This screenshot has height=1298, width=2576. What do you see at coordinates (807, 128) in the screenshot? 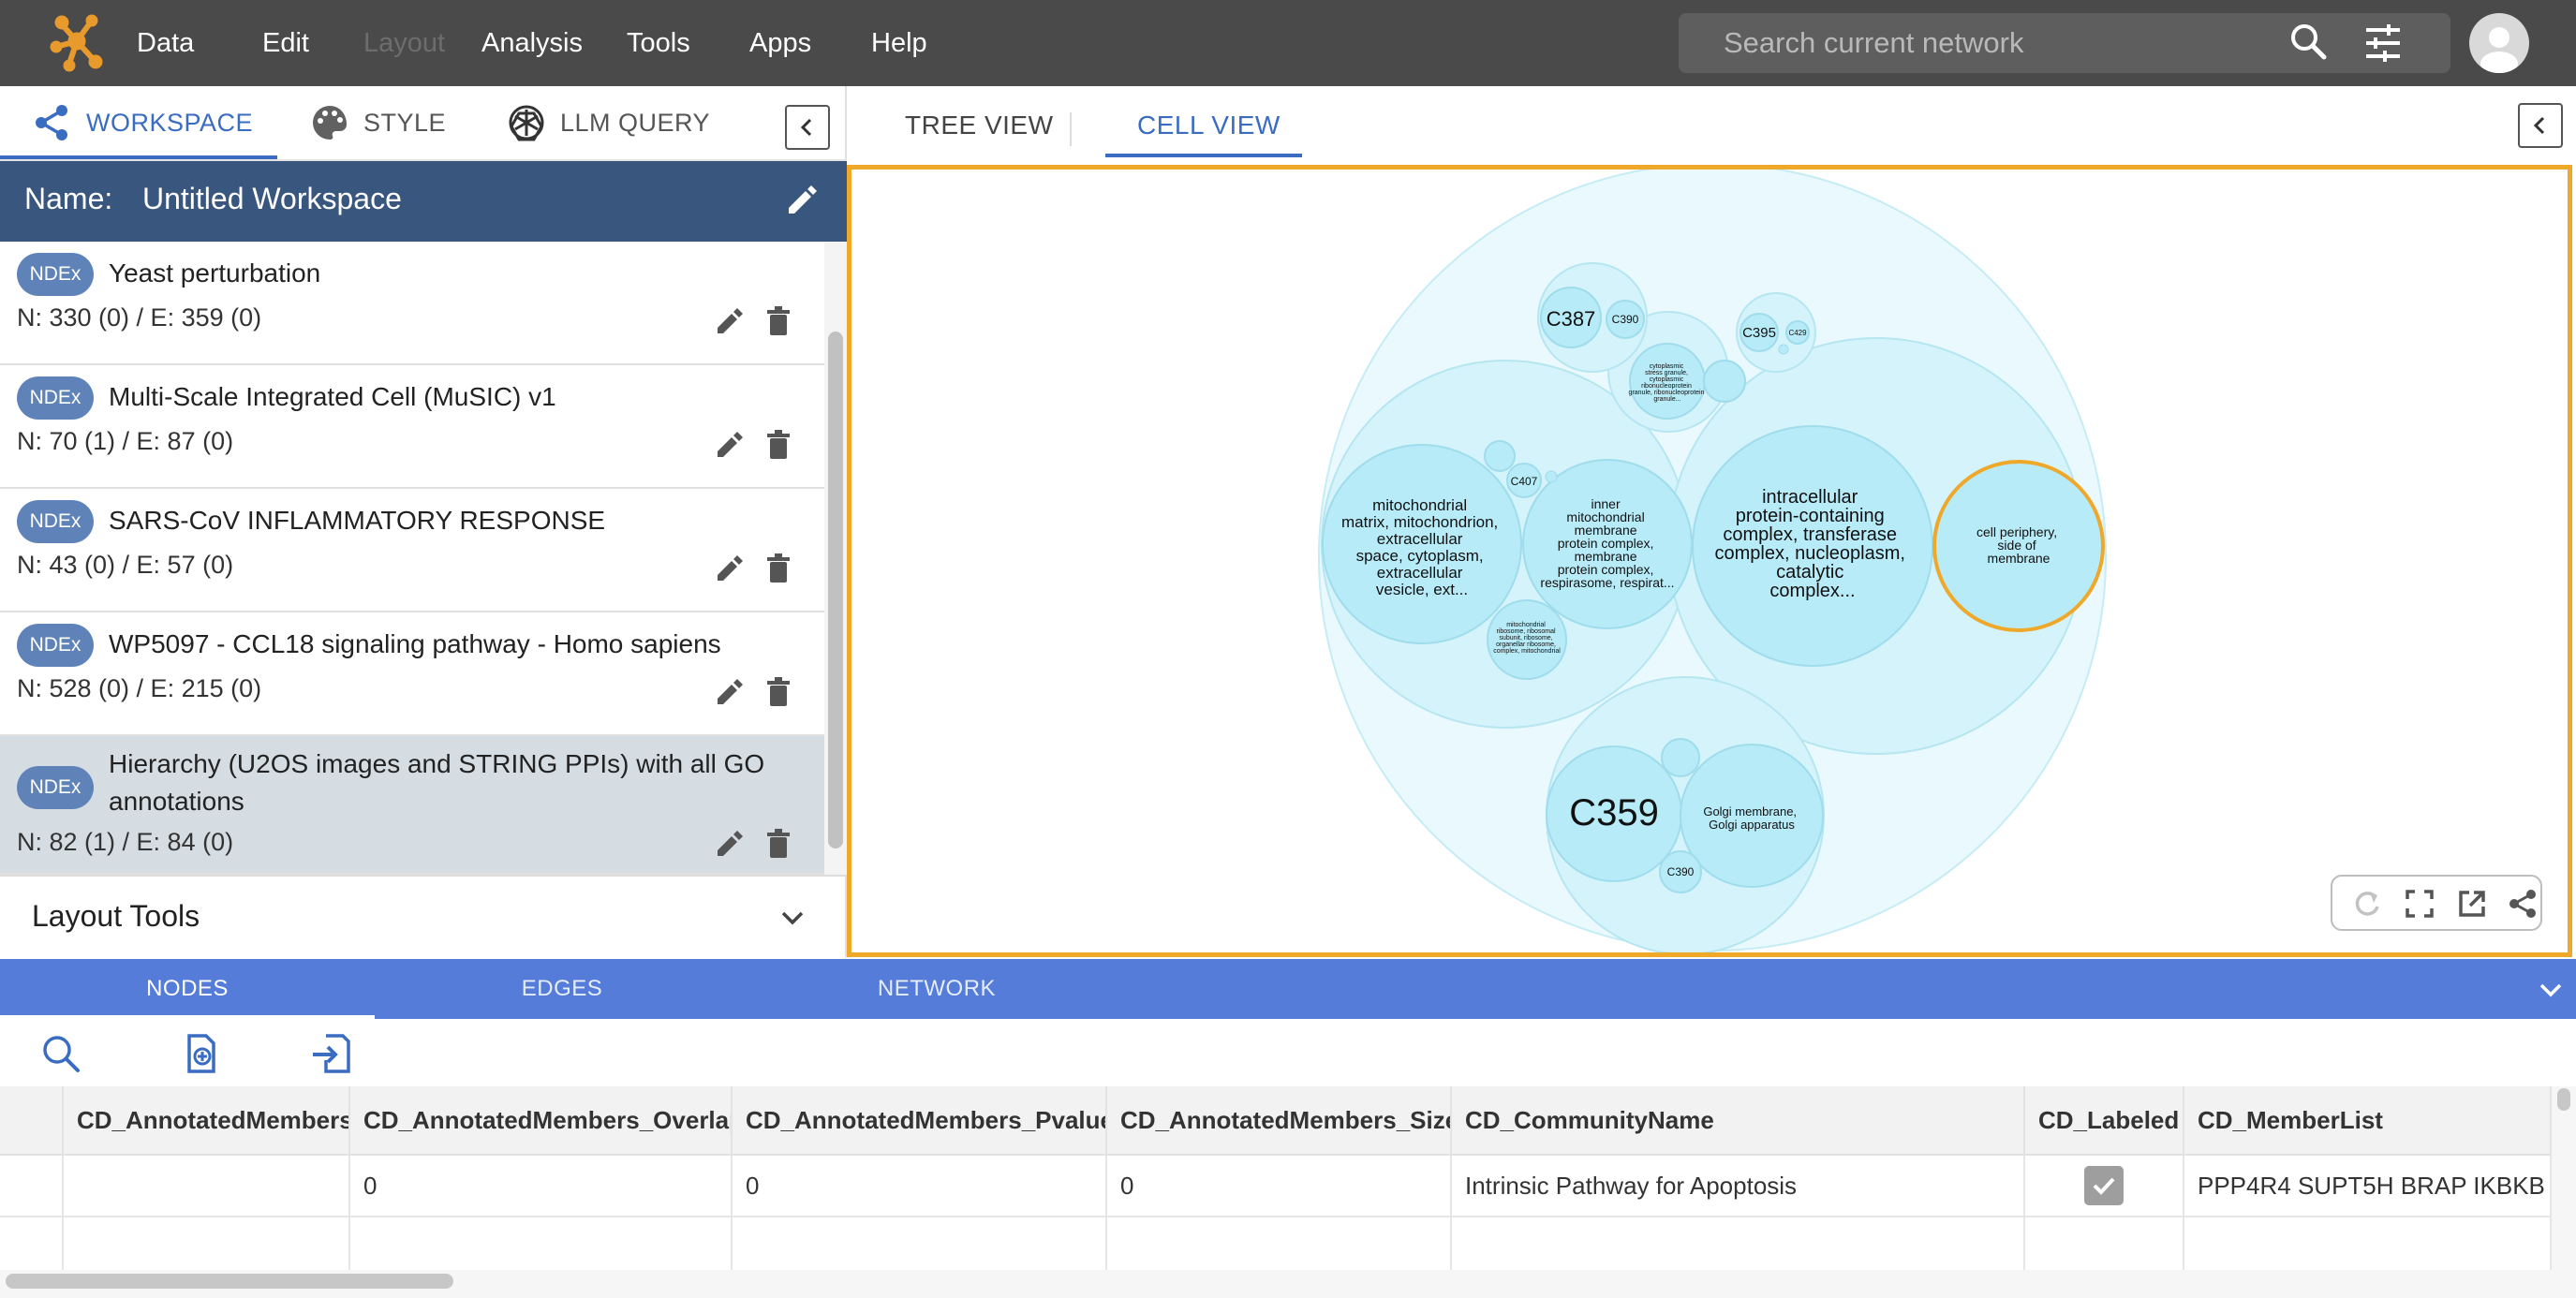
I see `collapse-left-panel-button` at bounding box center [807, 128].